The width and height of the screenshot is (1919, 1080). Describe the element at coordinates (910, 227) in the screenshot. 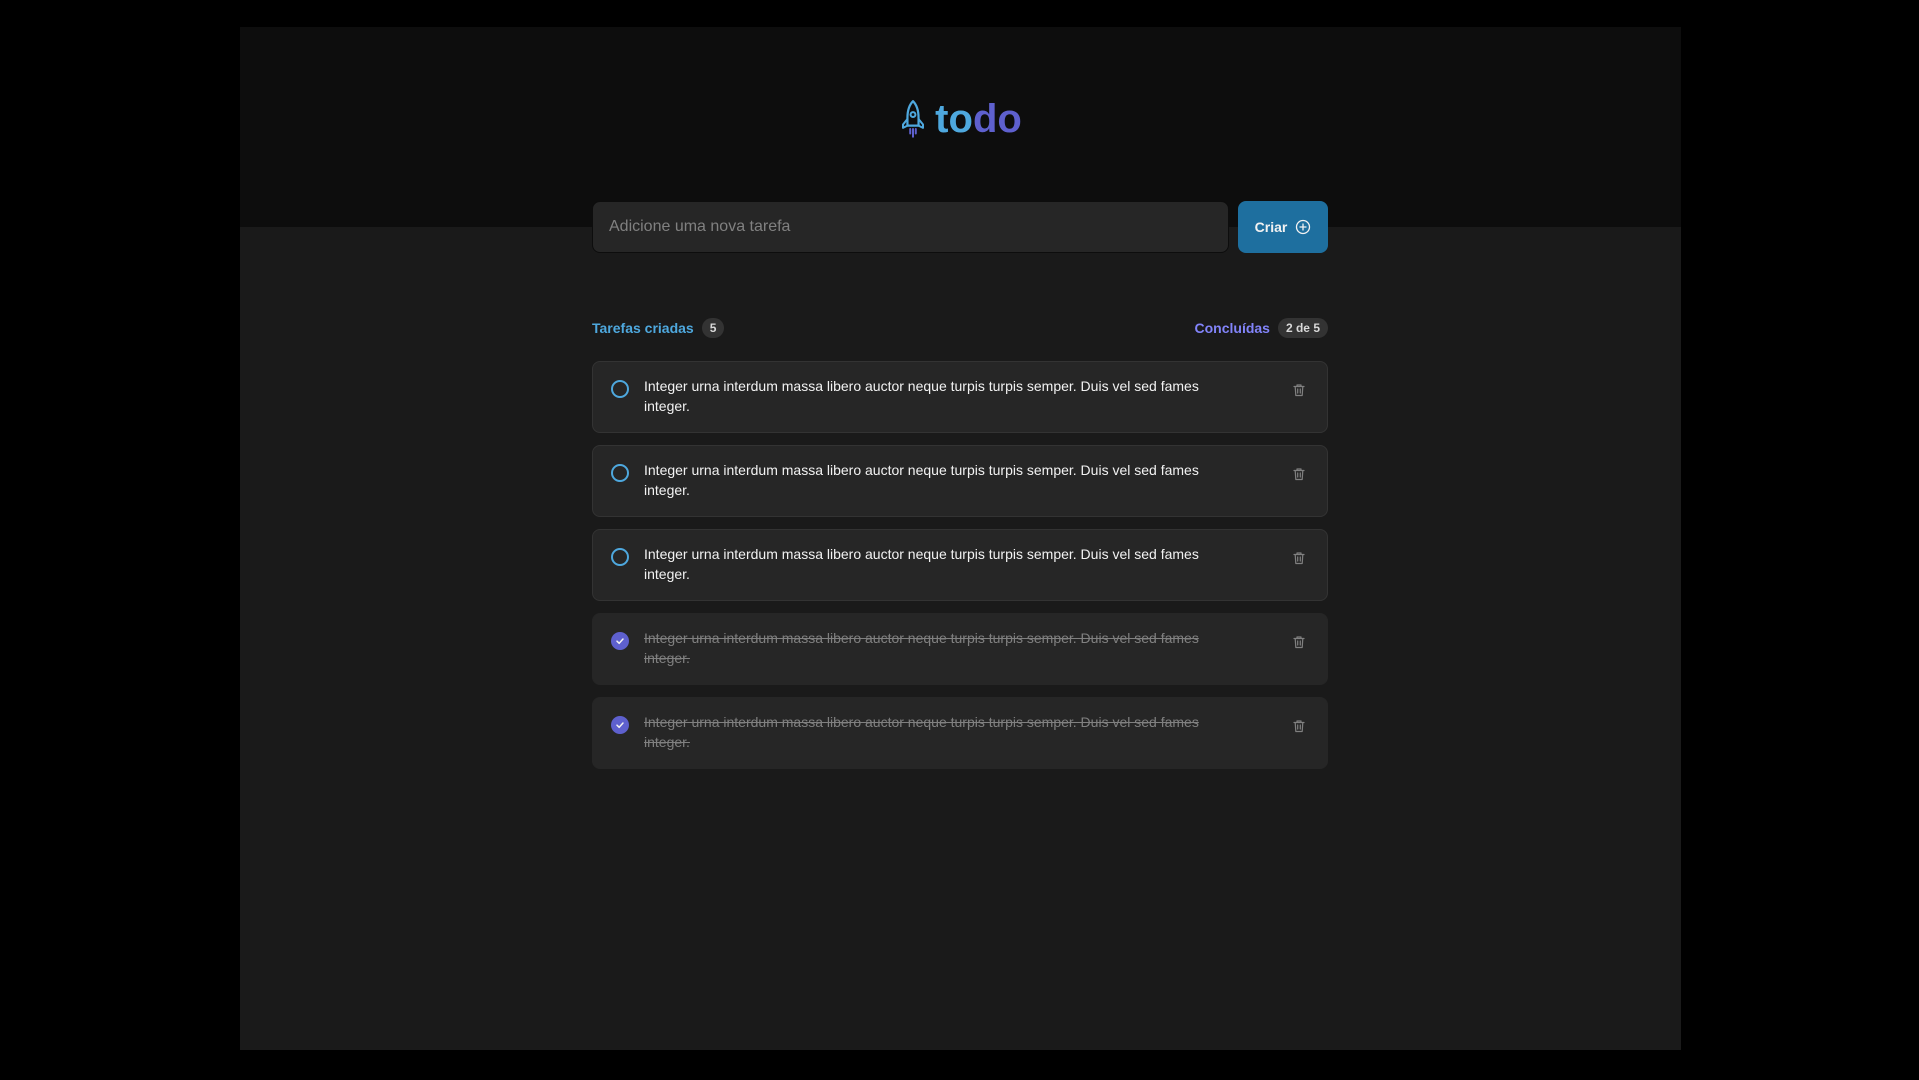

I see `new-task-input` at that location.